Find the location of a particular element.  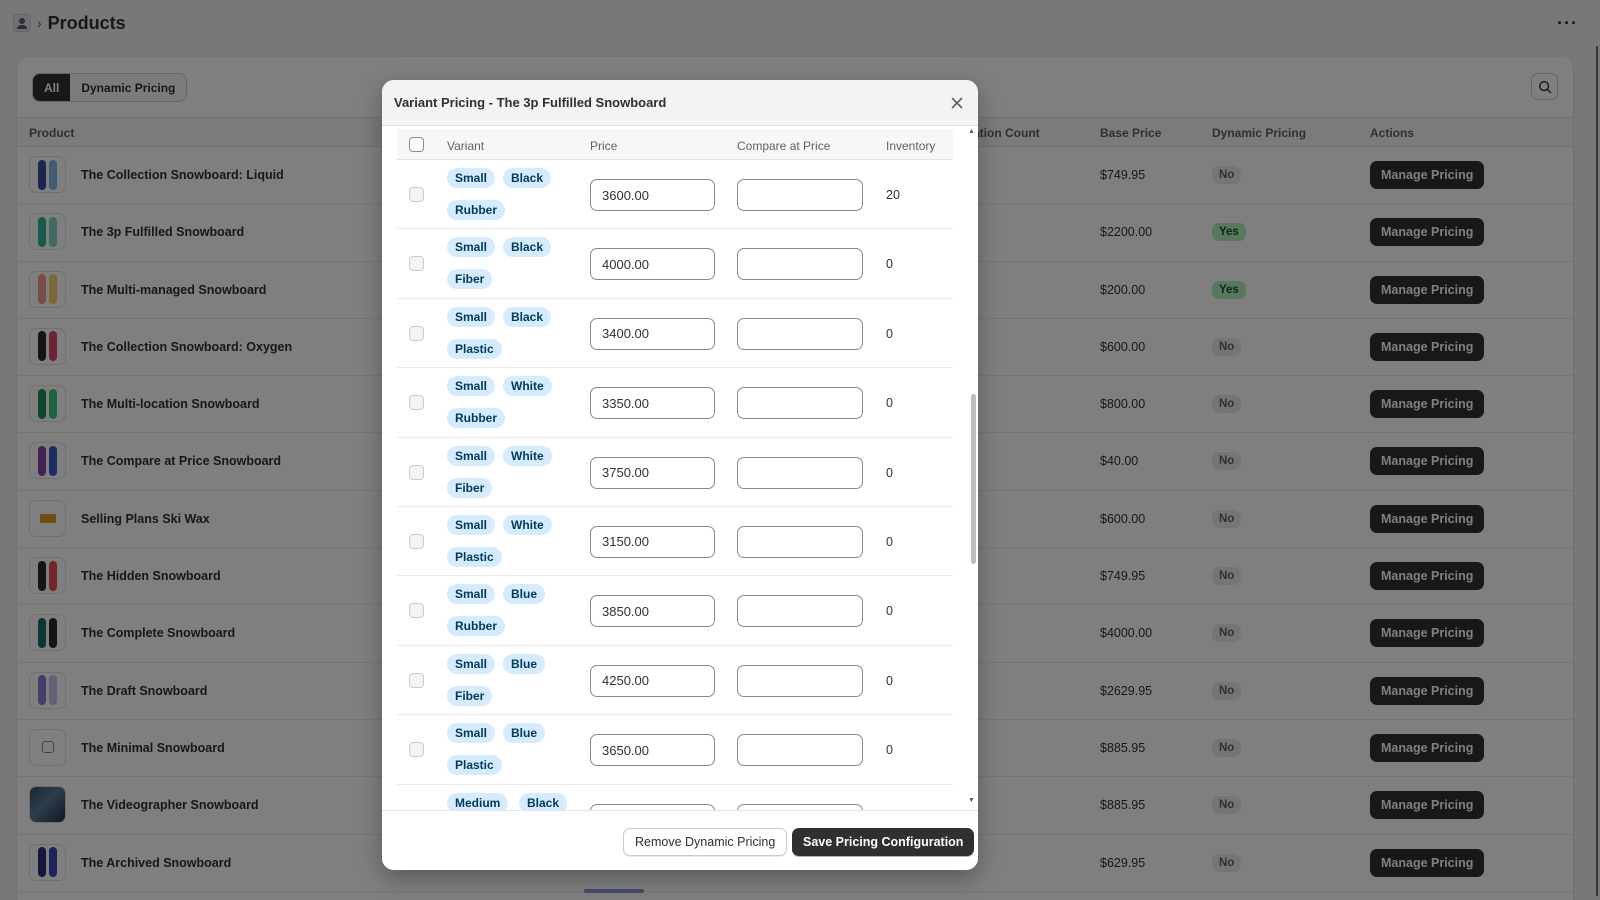

variant-option-tag: Medium is located at coordinates (478, 801).